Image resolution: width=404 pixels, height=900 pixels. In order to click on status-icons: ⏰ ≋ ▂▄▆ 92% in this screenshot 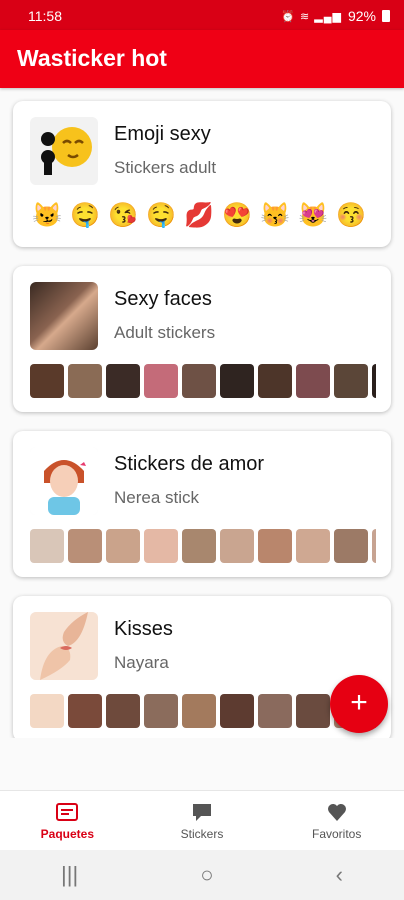, I will do `click(335, 16)`.